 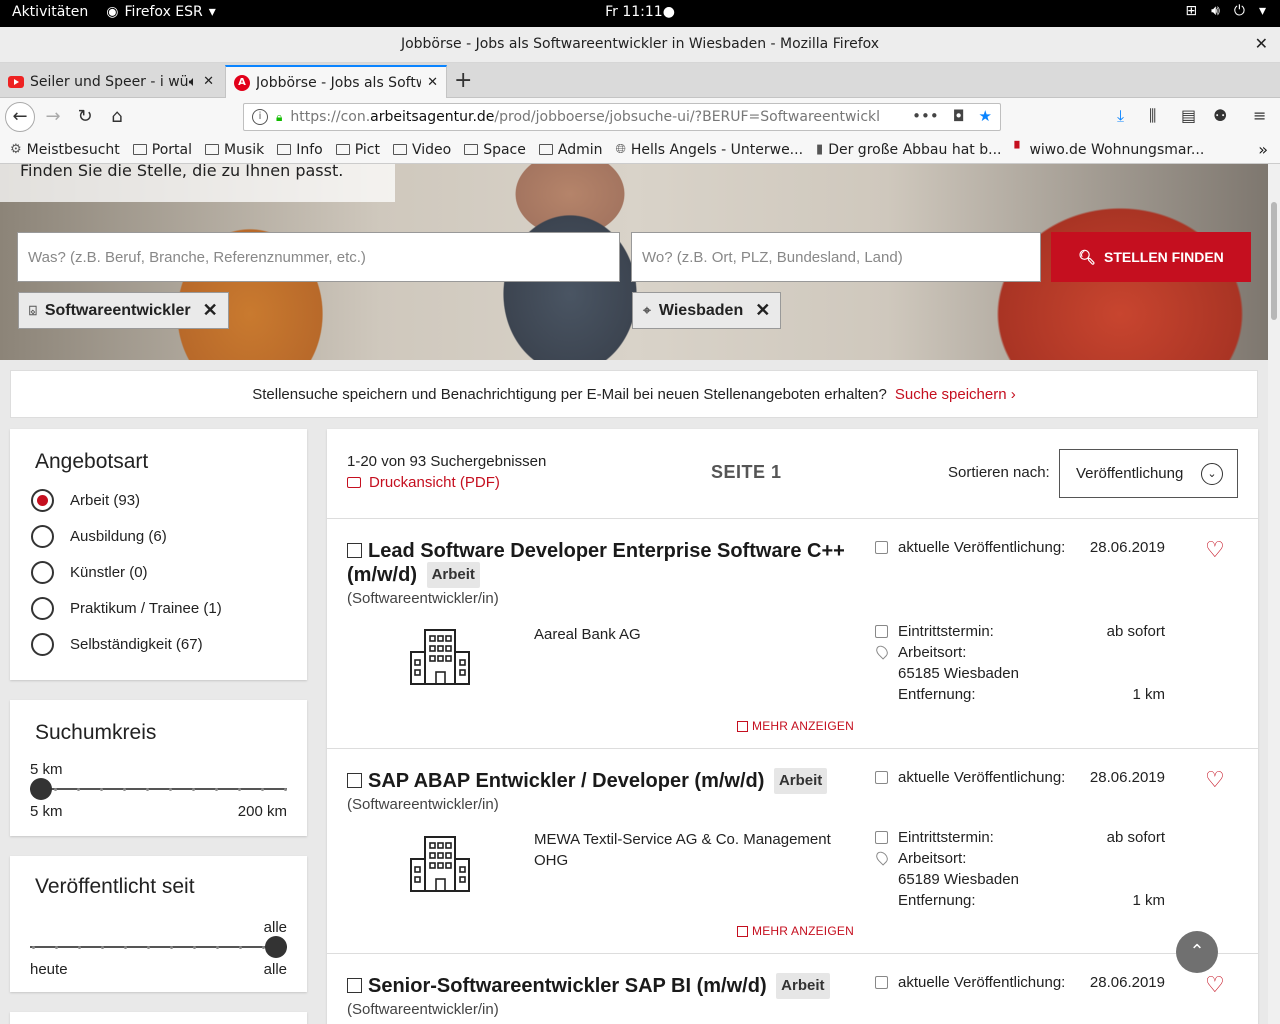 I want to click on page-scrollbar, so click(x=1274, y=594).